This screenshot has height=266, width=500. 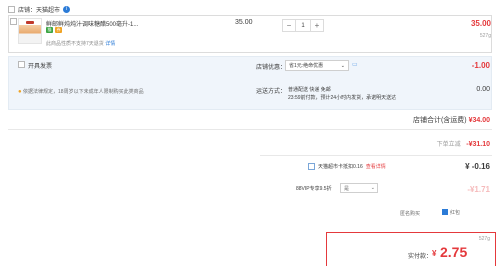 I want to click on item-checkbox, so click(x=13, y=21).